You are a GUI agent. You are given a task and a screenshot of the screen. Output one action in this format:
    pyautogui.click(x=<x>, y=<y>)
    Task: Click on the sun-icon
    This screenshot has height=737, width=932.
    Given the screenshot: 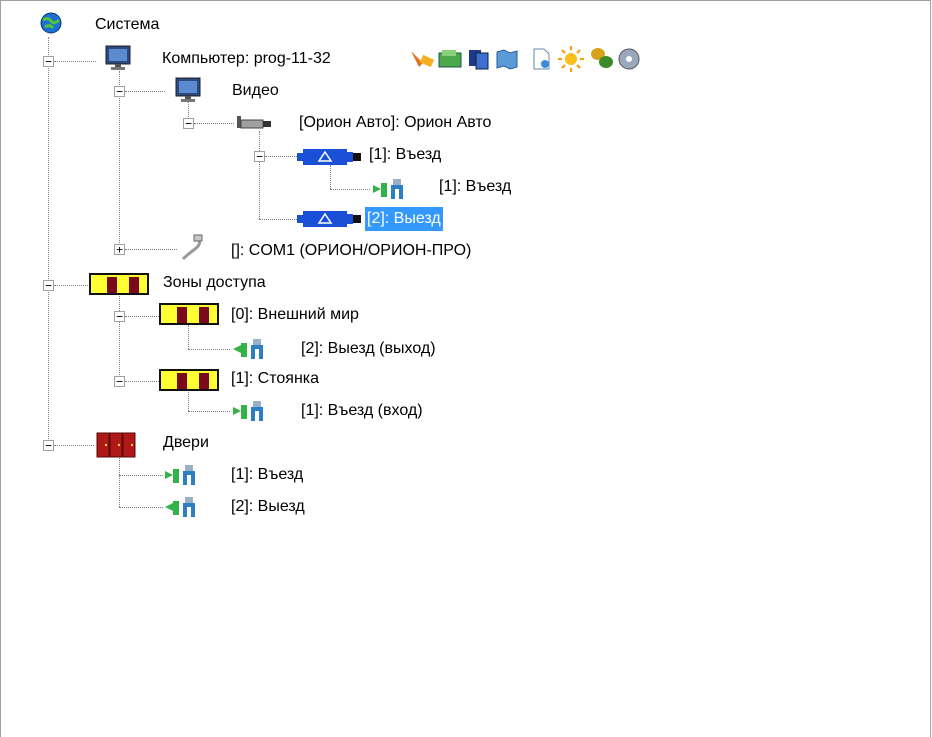 What is the action you would take?
    pyautogui.click(x=571, y=59)
    